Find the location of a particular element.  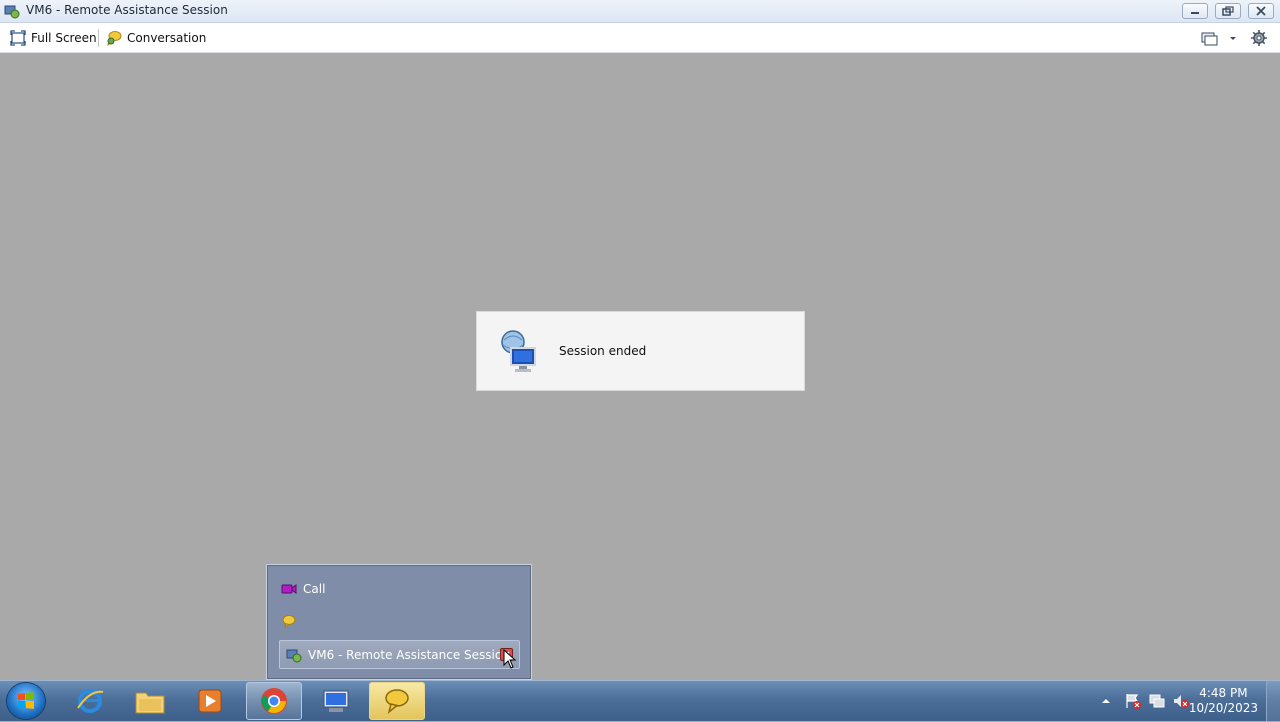

remote-assistance-window-icon is located at coordinates (294, 655).